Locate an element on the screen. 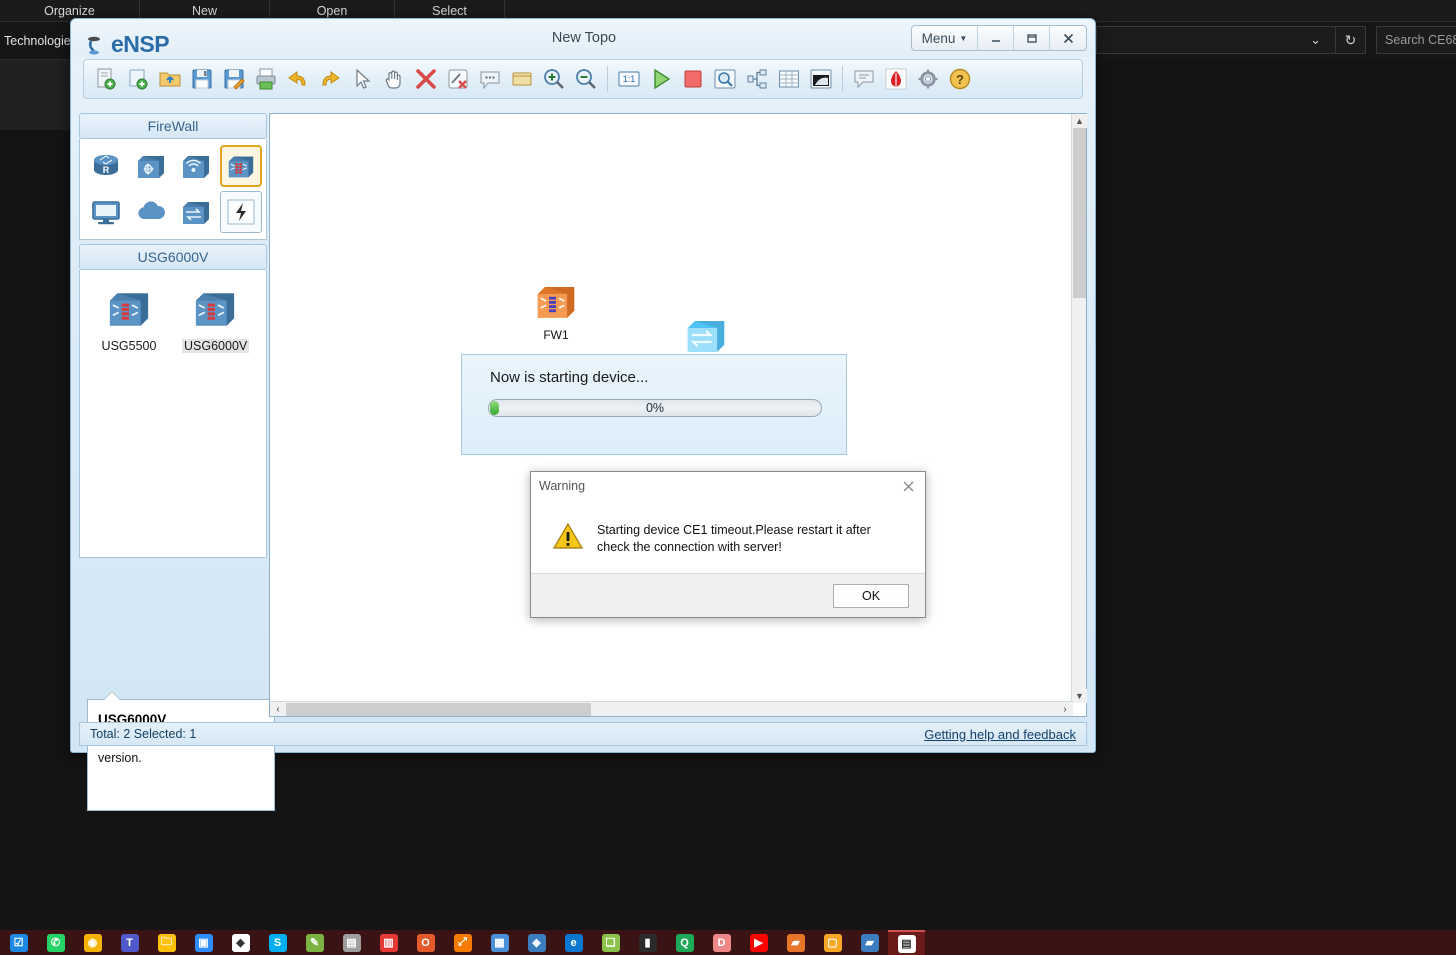  taskbar-item-whatsapp: ✆ is located at coordinates (55, 942).